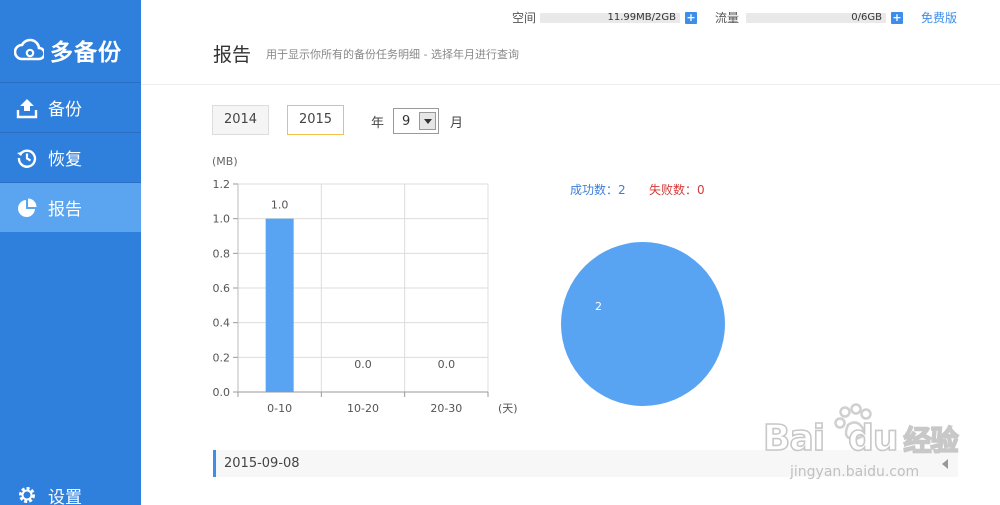 Image resolution: width=1000 pixels, height=505 pixels. What do you see at coordinates (222, 184) in the screenshot?
I see `y-tick-label: 1.2` at bounding box center [222, 184].